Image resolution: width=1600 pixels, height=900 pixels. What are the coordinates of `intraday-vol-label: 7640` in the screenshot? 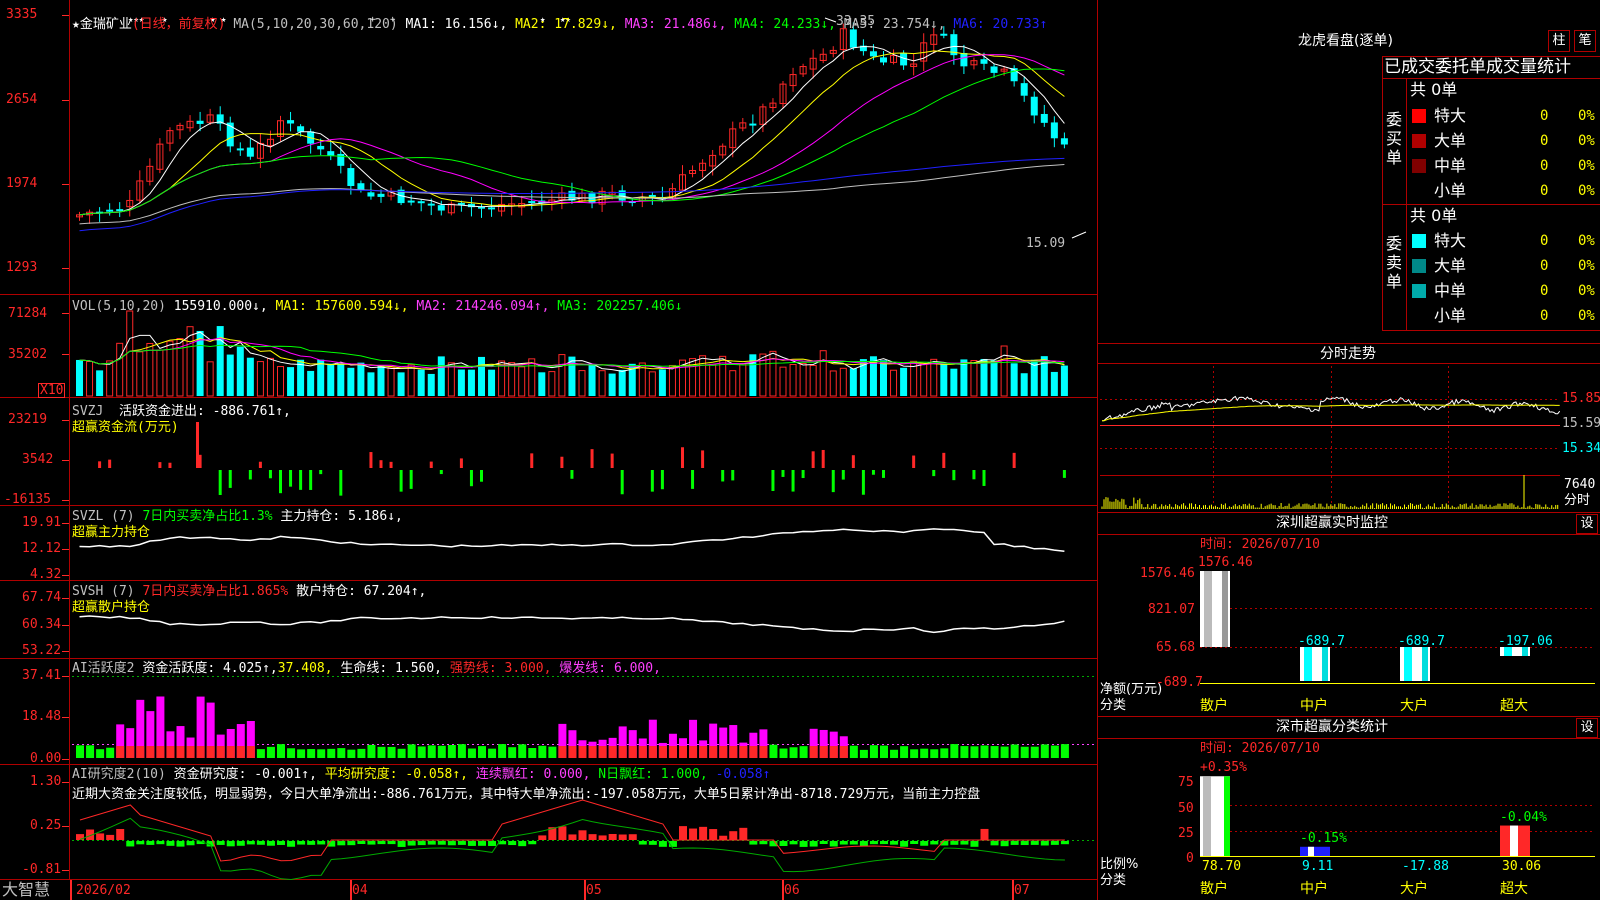 It's located at (1580, 484).